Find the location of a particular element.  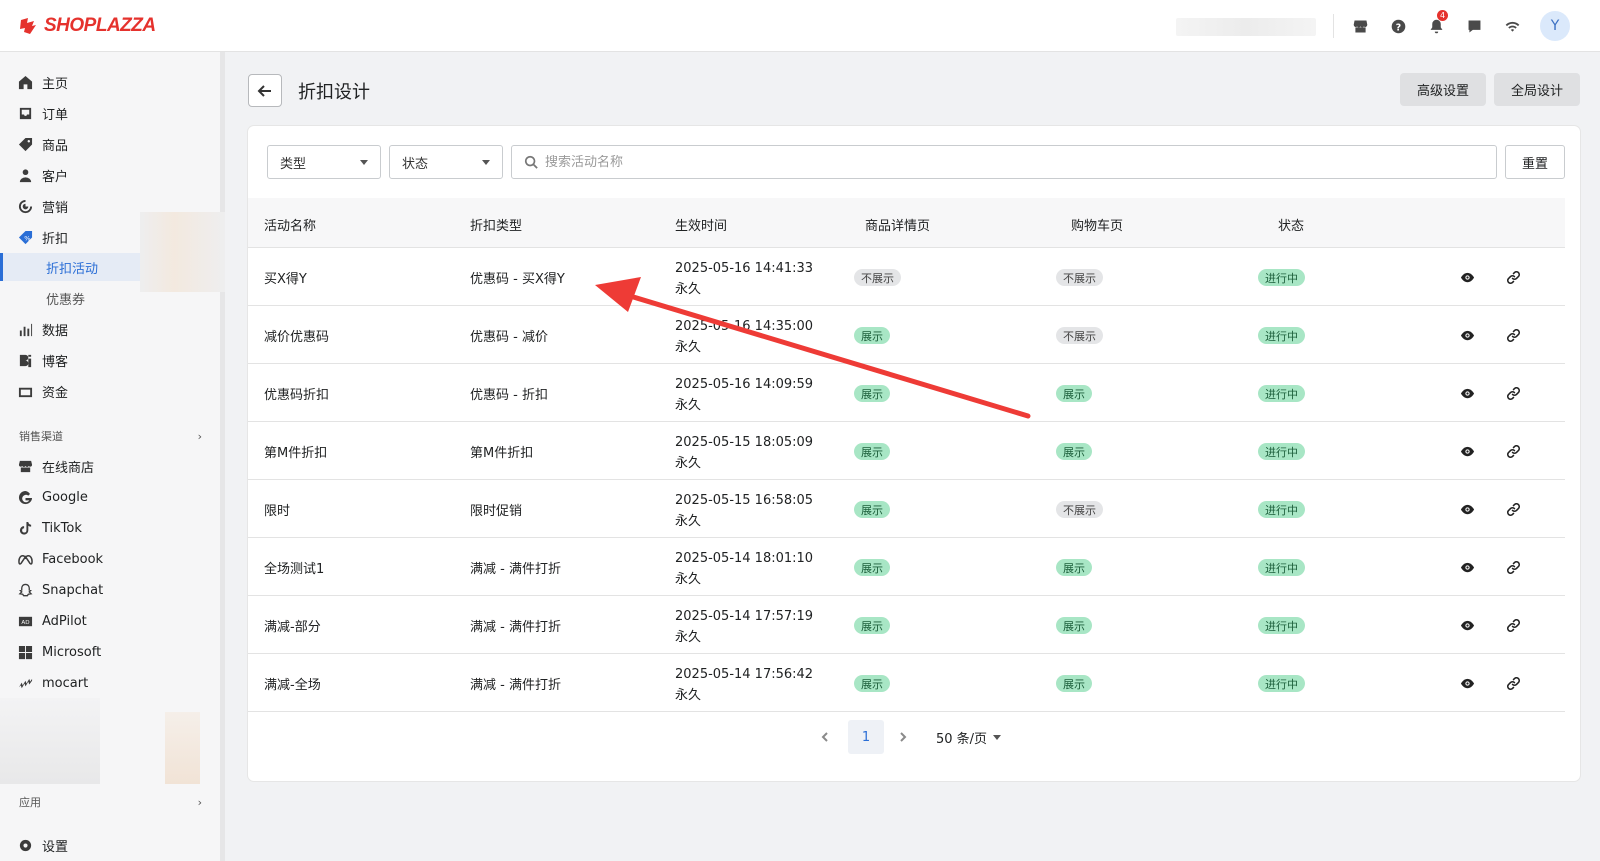

help-icon: ? is located at coordinates (1398, 26).